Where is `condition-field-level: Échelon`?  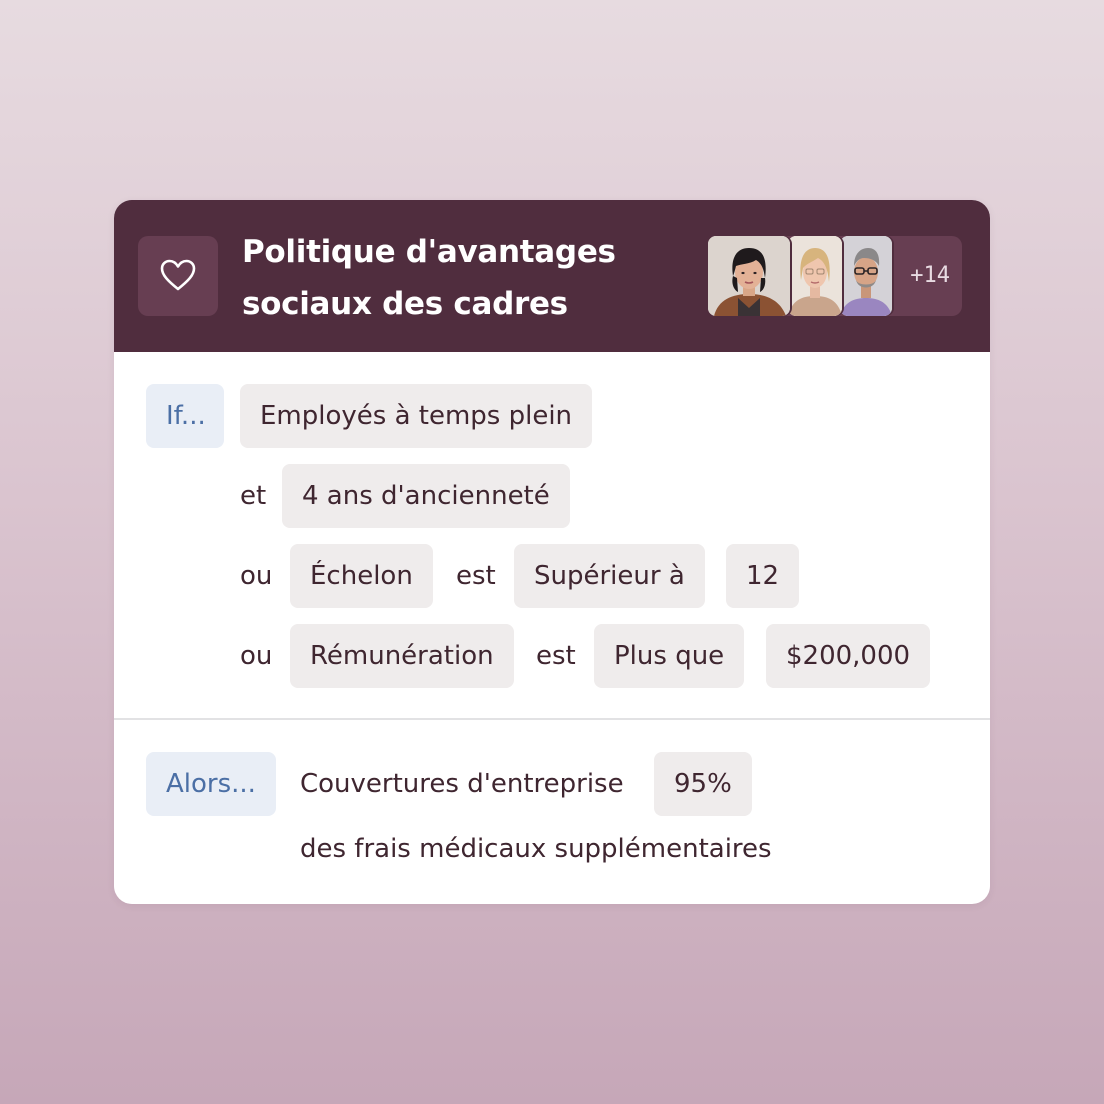 condition-field-level: Échelon is located at coordinates (361, 576).